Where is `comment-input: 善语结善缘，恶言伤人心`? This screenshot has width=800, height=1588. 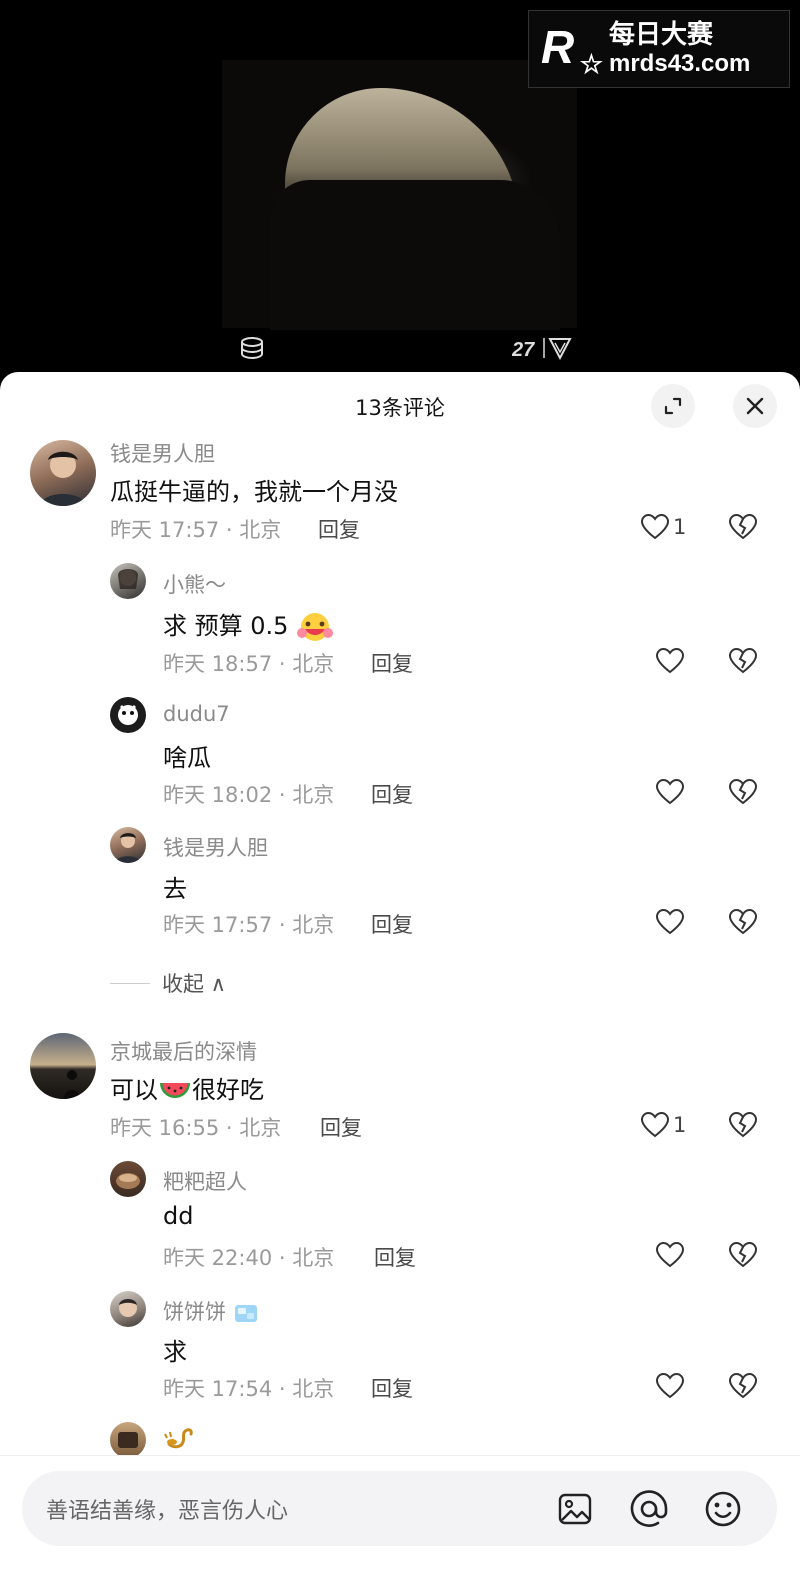 comment-input: 善语结善缘，恶言伤人心 is located at coordinates (399, 1508).